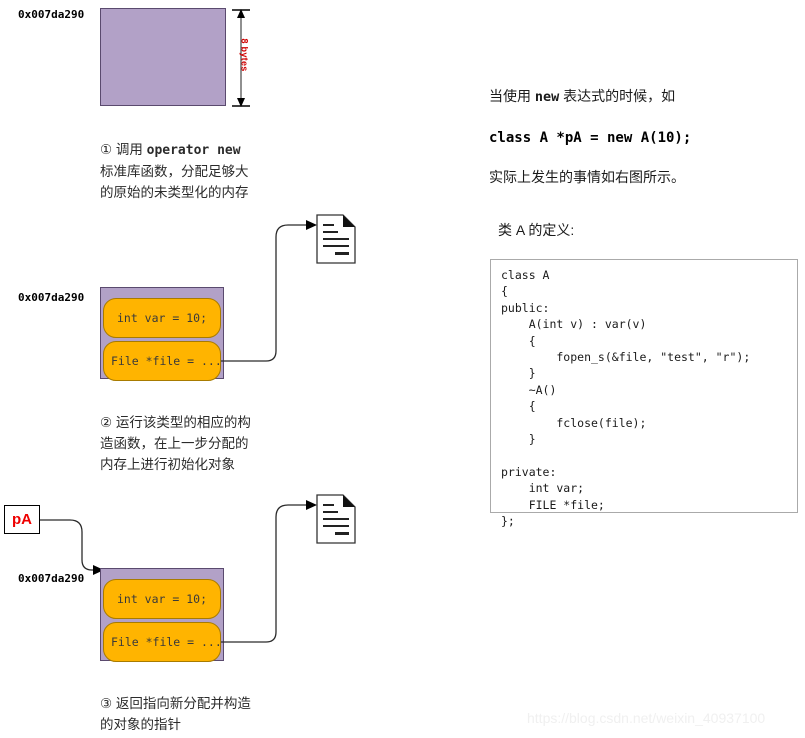  Describe the element at coordinates (162, 318) in the screenshot. I see `member-slot-int-var-step2: int var = 10;` at that location.